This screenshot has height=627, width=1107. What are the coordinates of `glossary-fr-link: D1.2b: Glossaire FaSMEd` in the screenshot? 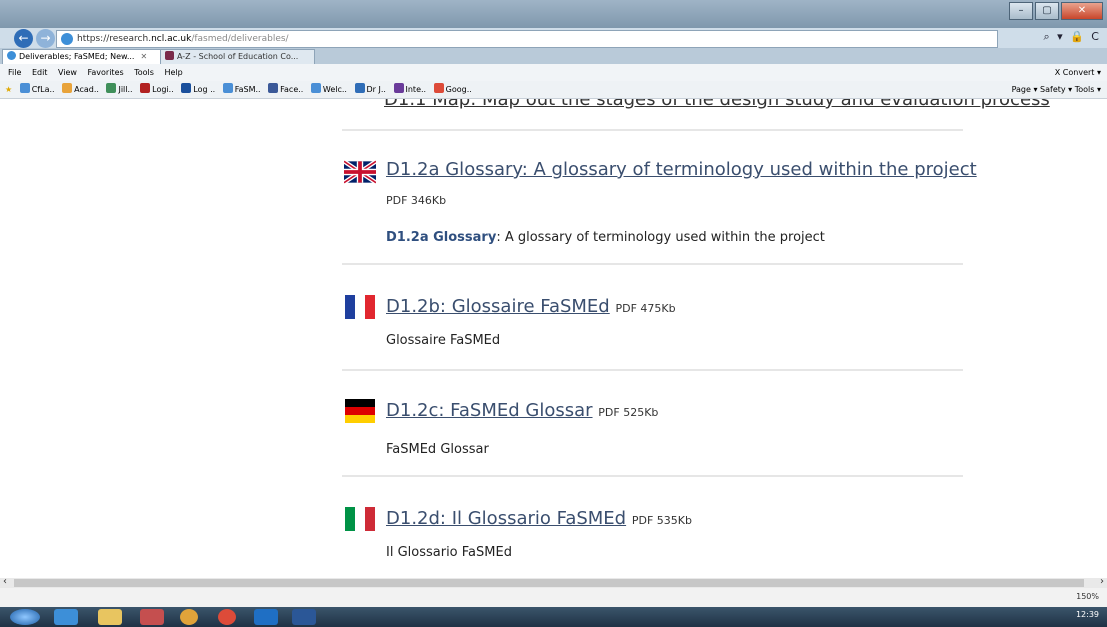 It's located at (498, 306).